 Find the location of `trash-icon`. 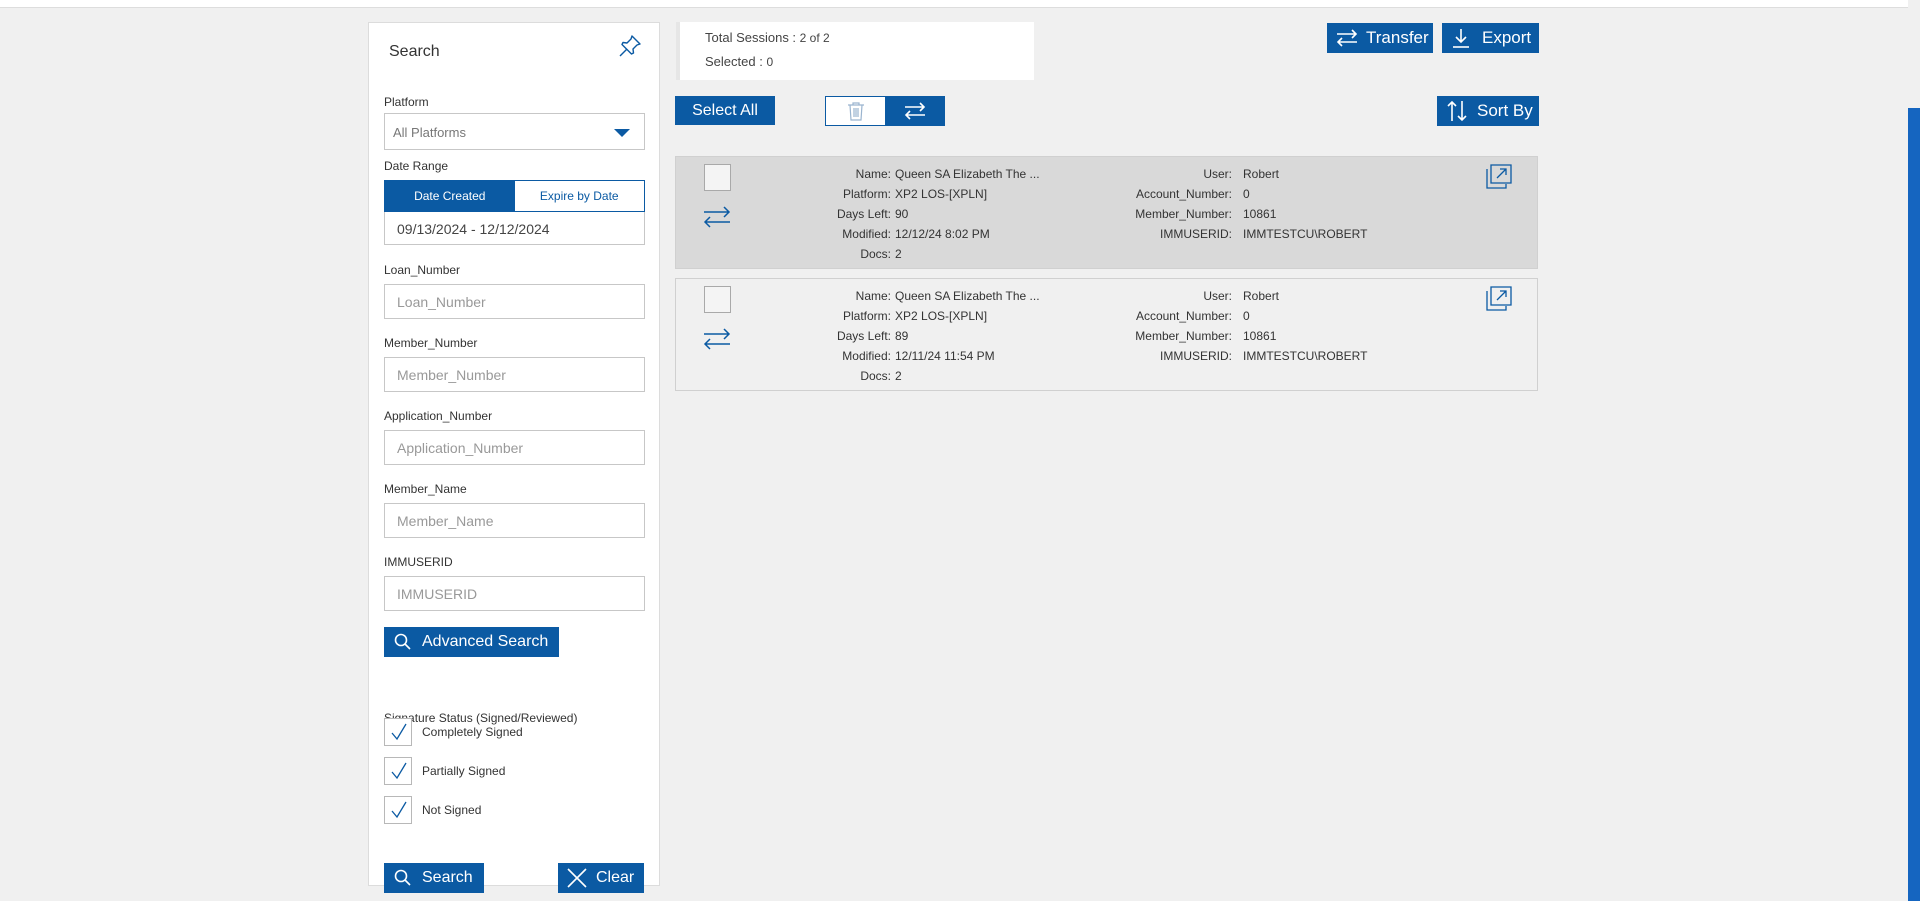

trash-icon is located at coordinates (855, 111).